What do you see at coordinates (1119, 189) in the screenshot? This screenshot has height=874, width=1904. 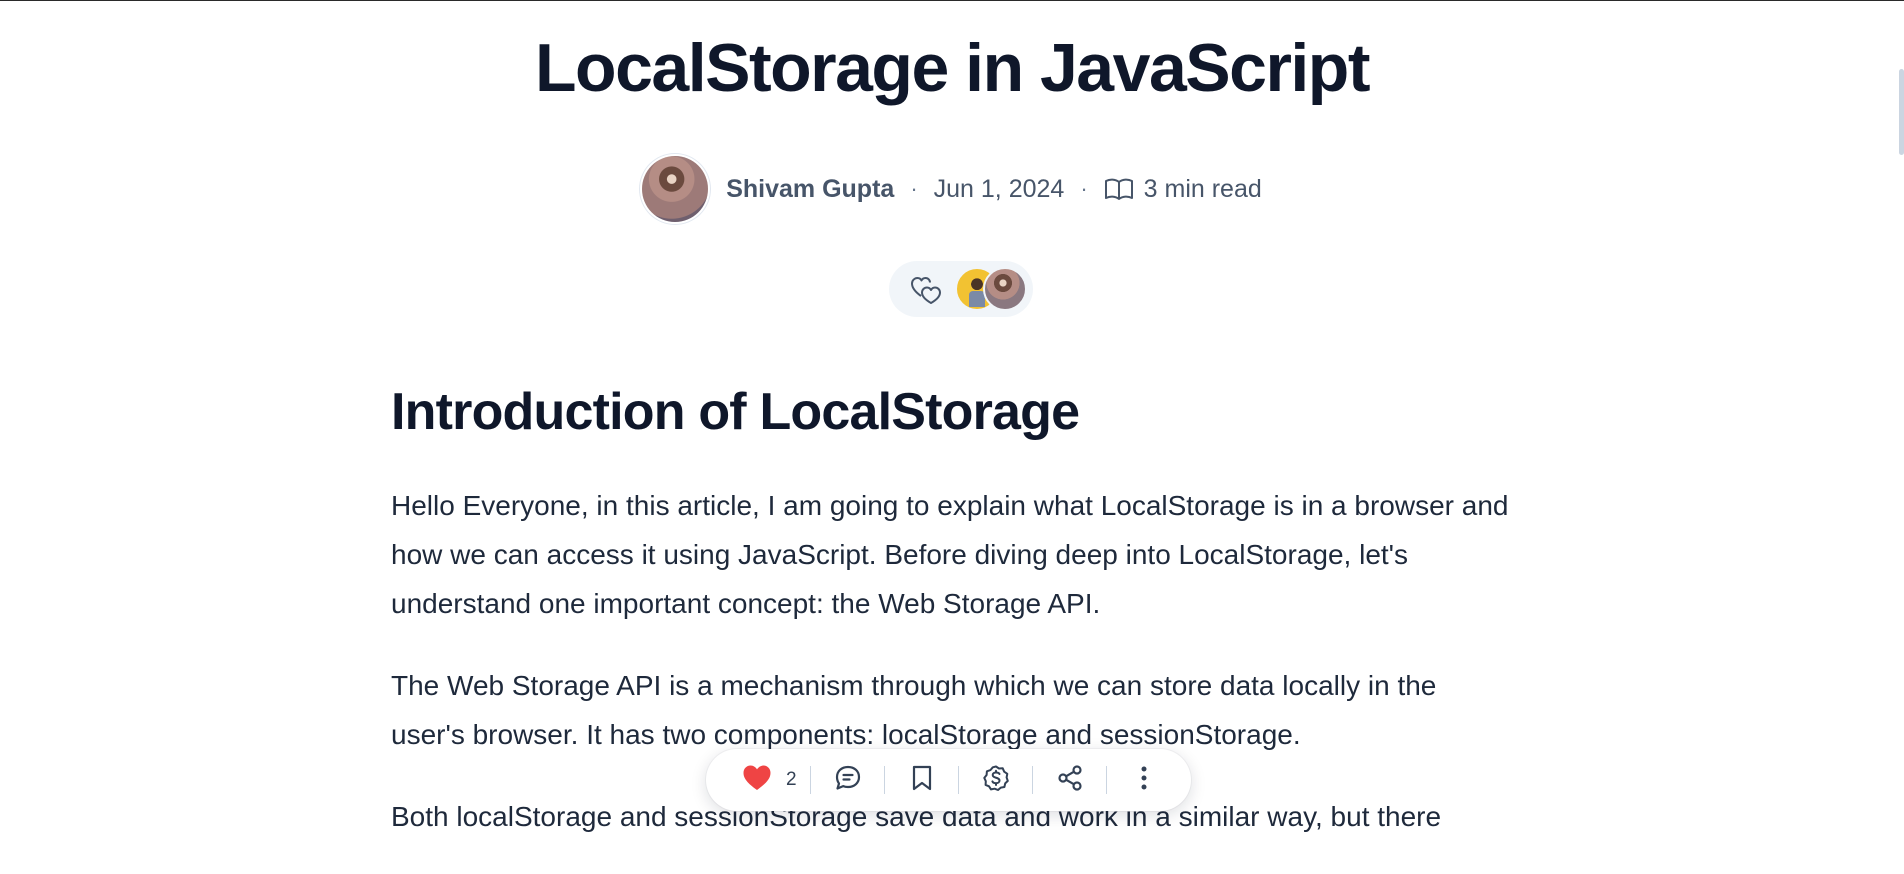 I see `book-open-icon` at bounding box center [1119, 189].